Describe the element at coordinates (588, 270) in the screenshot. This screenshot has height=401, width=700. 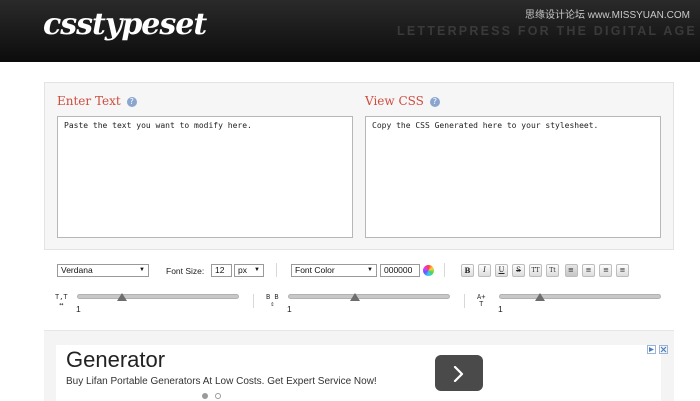
I see `align-center-button: ≡` at that location.